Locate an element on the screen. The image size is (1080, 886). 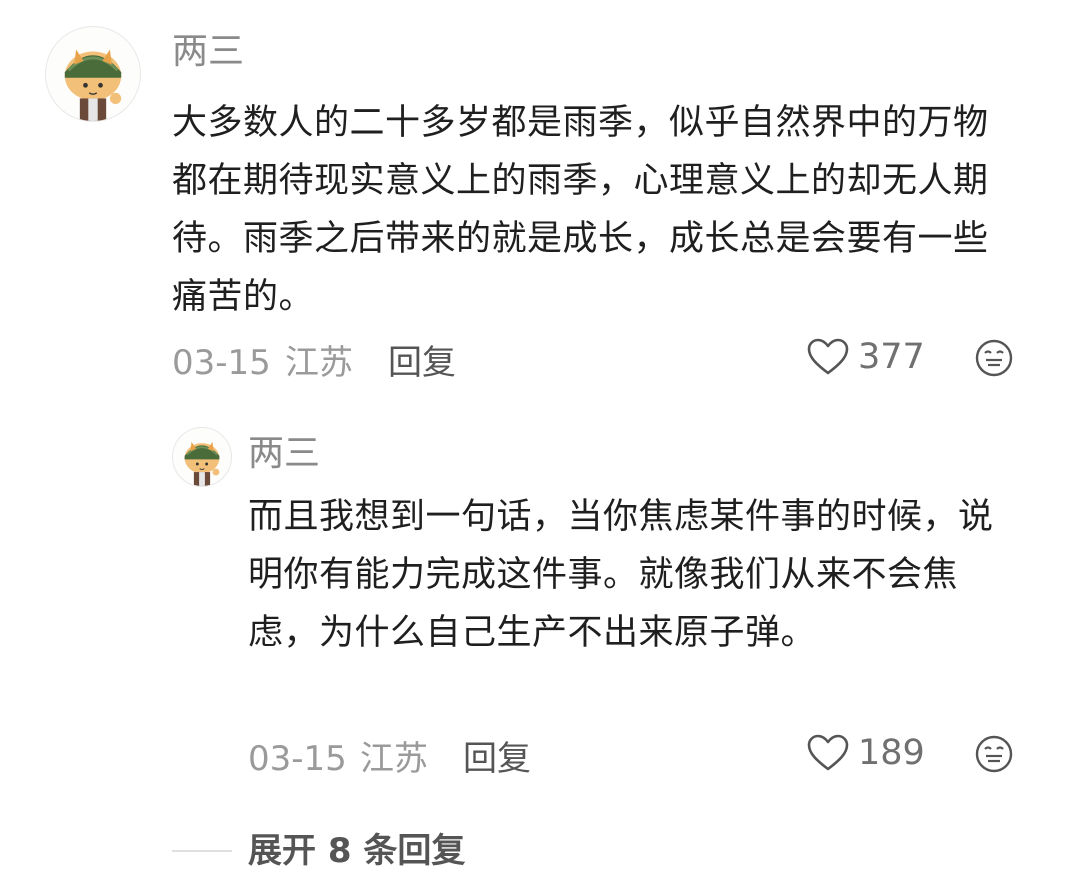
comment-username: 两三 is located at coordinates (208, 52).